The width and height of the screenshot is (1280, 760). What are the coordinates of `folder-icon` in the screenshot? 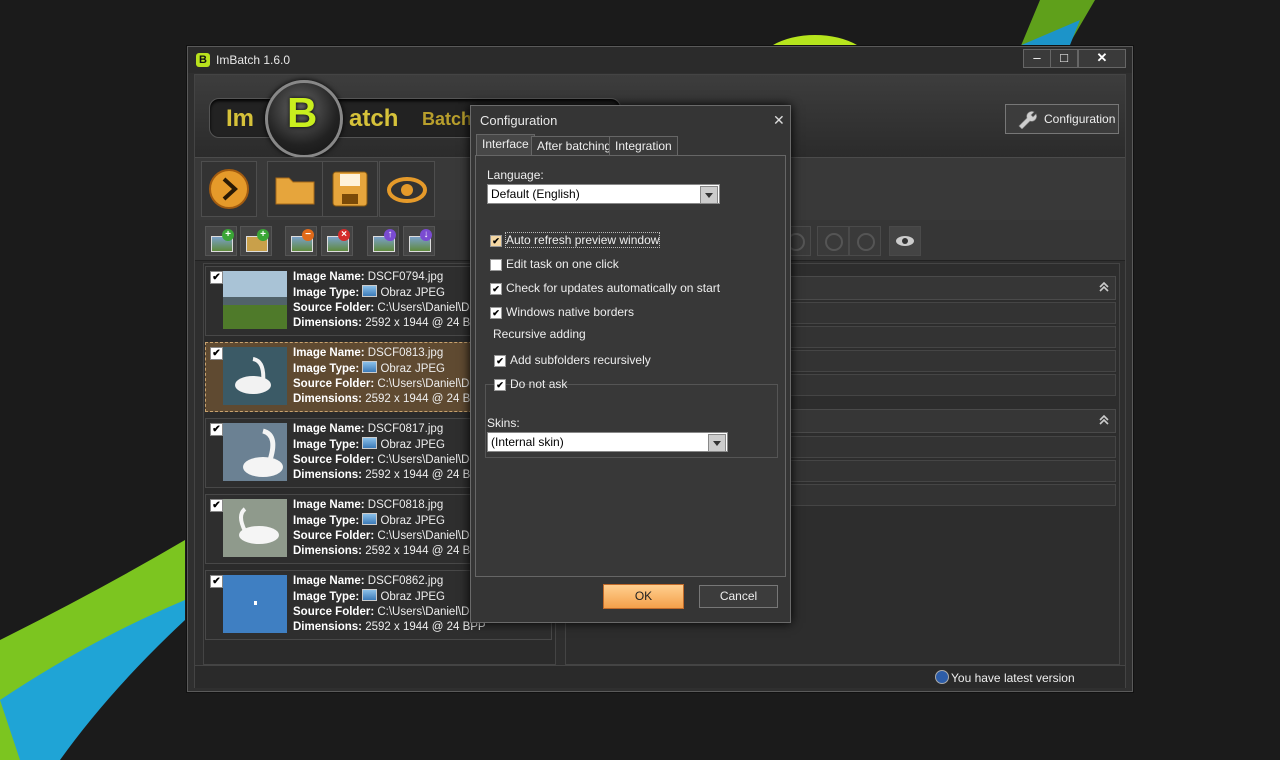 It's located at (295, 191).